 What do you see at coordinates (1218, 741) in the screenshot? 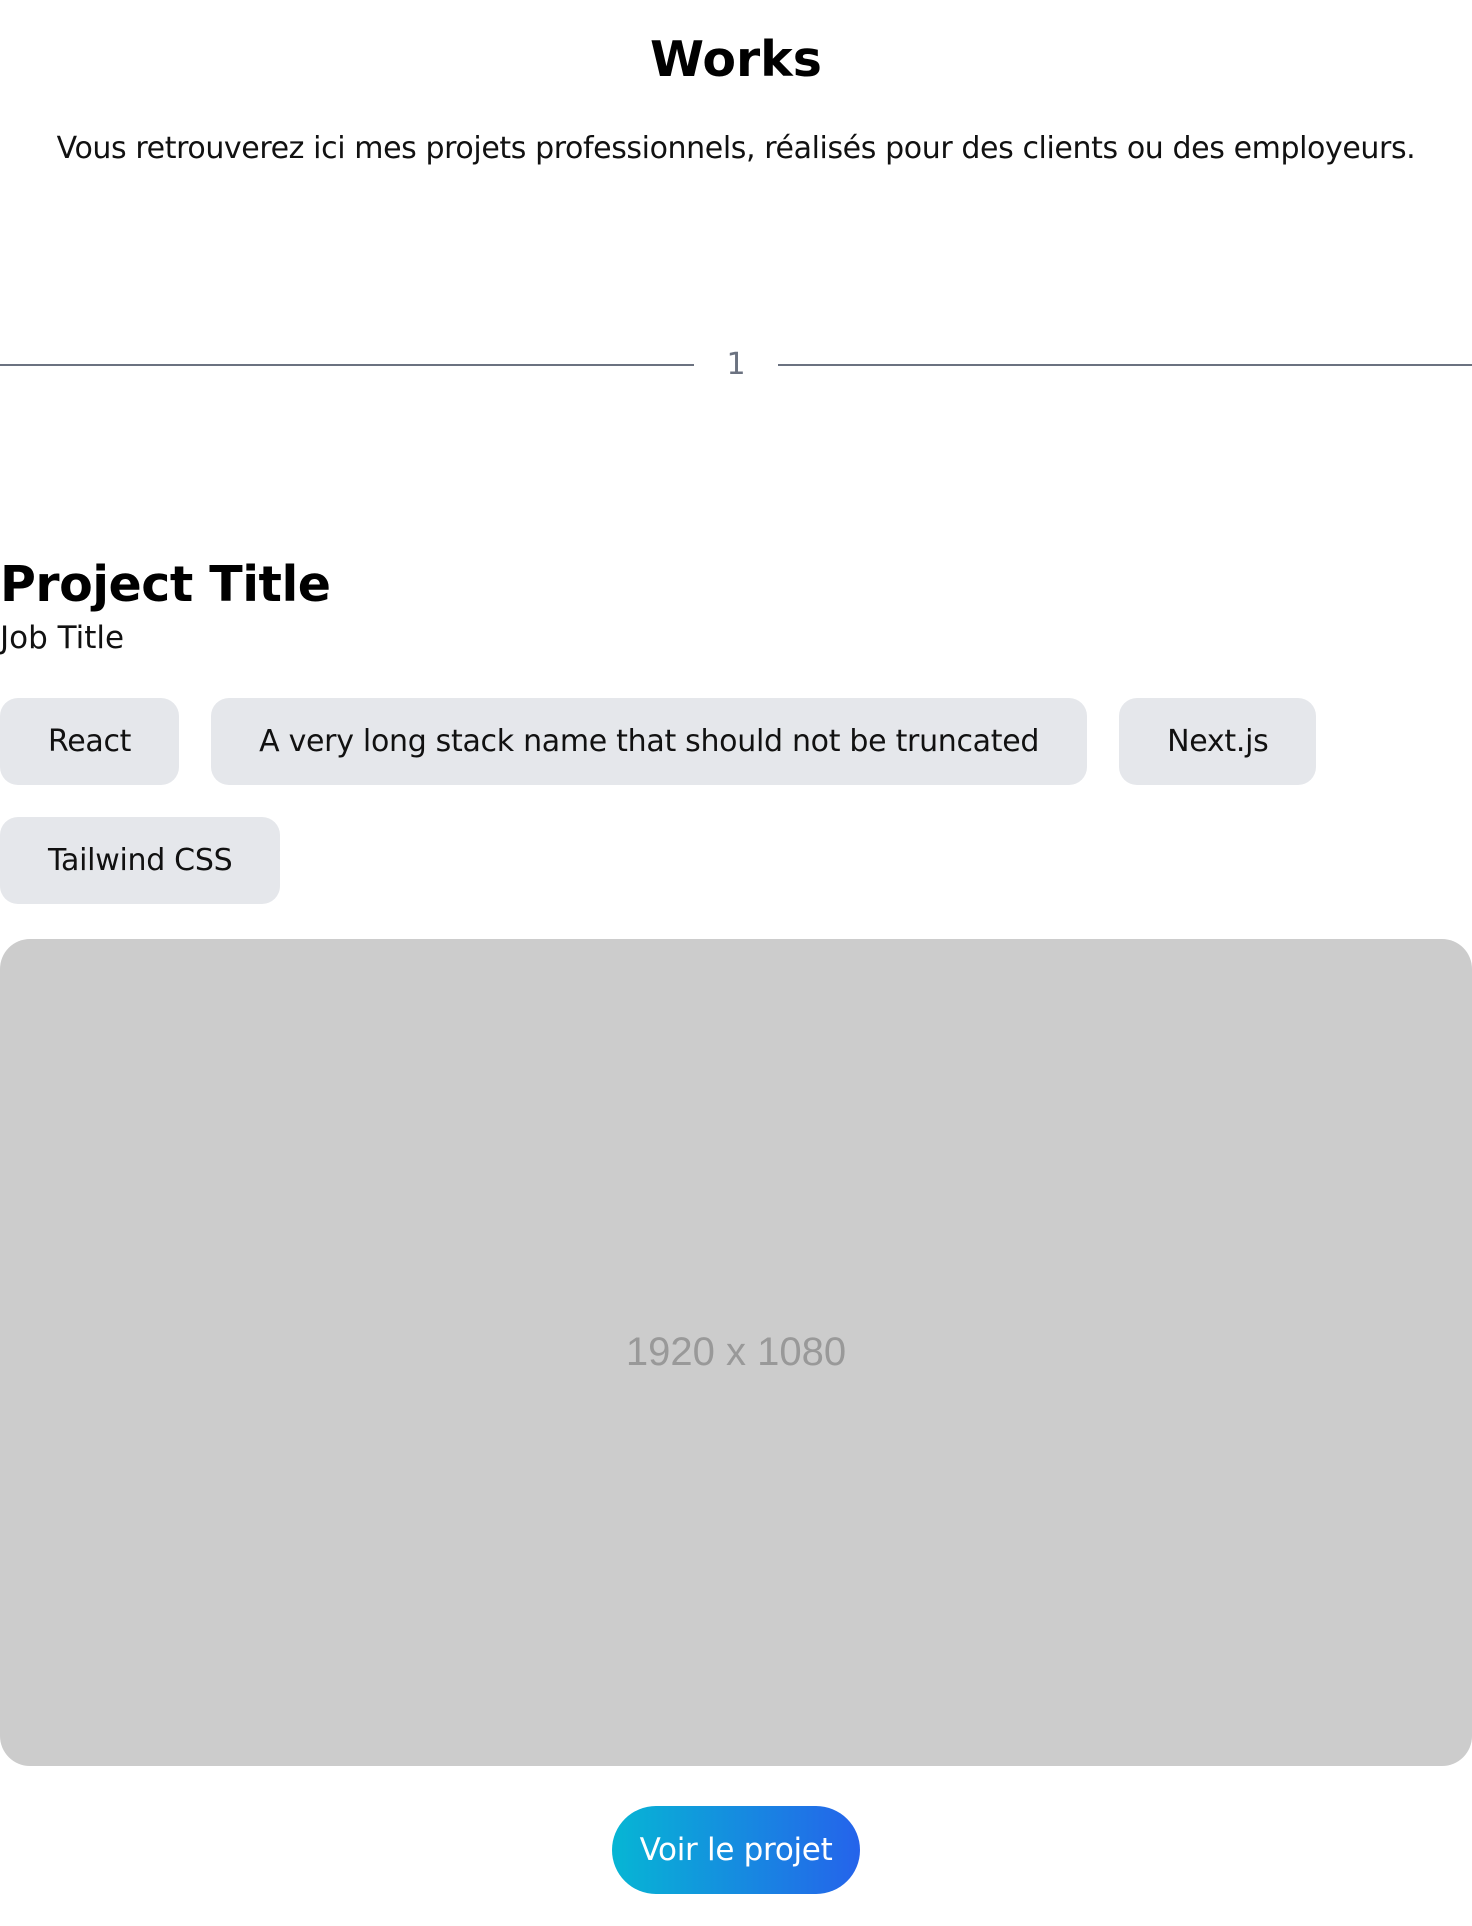
I see `stack-tag: Next.js` at bounding box center [1218, 741].